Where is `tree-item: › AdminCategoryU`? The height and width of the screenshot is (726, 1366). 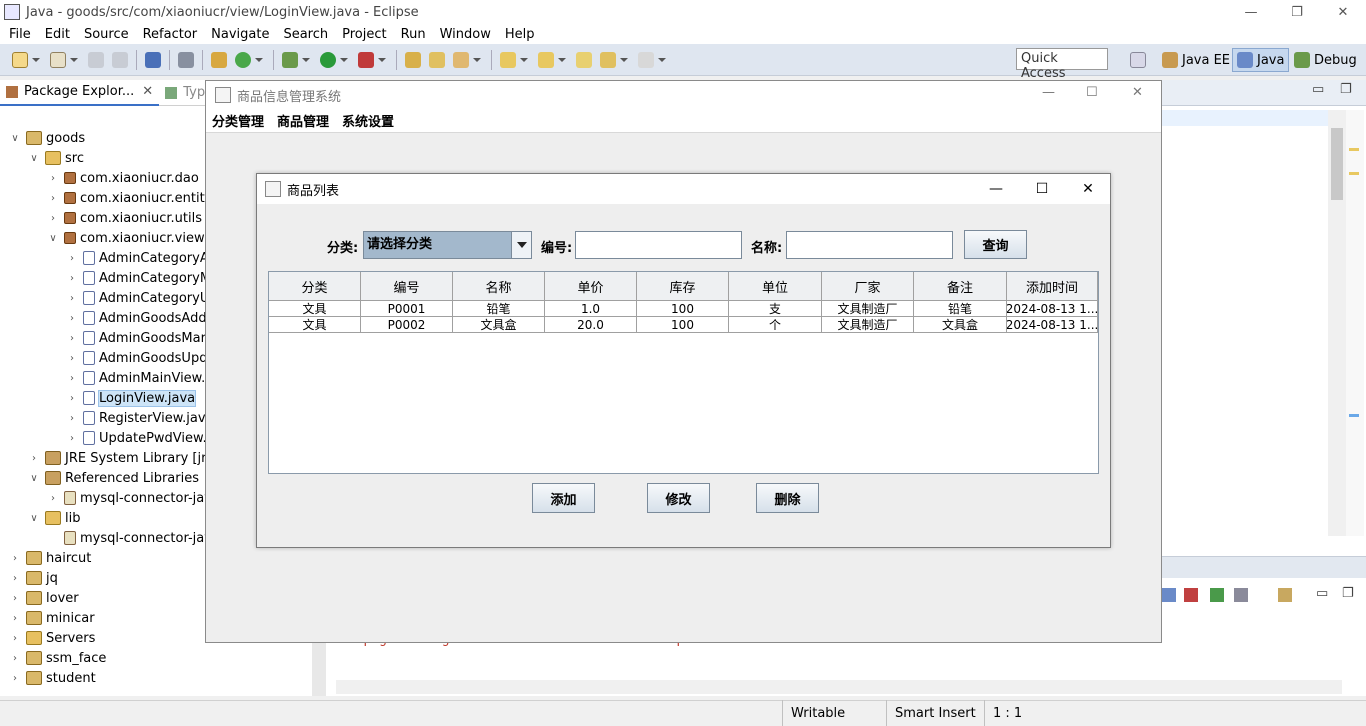
tree-item: › AdminCategoryU is located at coordinates (138, 298).